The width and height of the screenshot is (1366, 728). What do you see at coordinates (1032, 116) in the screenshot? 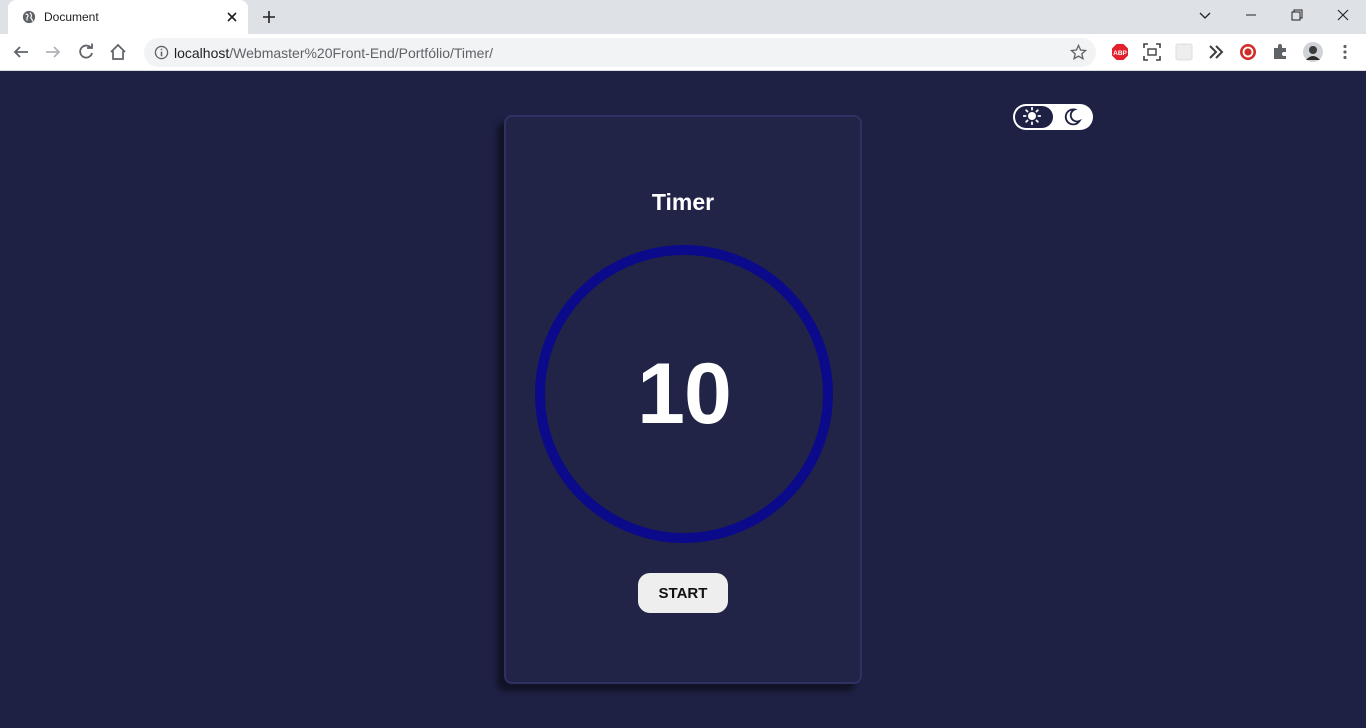
I see `sun-icon` at bounding box center [1032, 116].